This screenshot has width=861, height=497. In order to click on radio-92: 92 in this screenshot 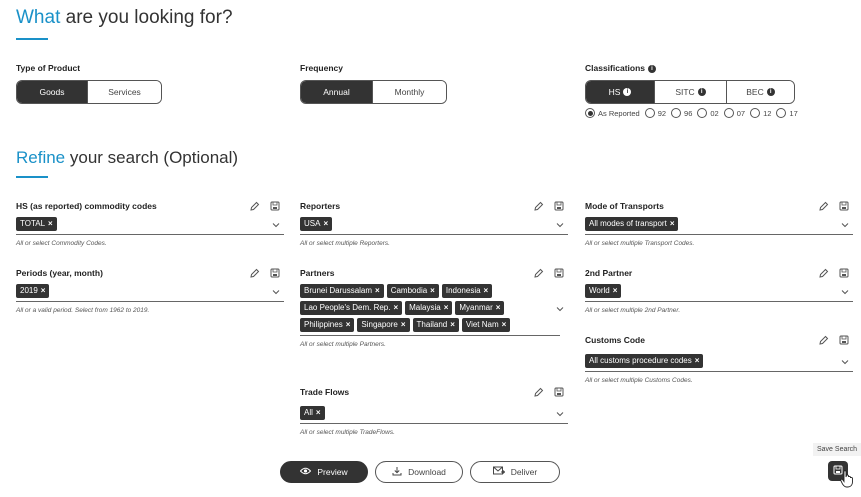, I will do `click(655, 113)`.